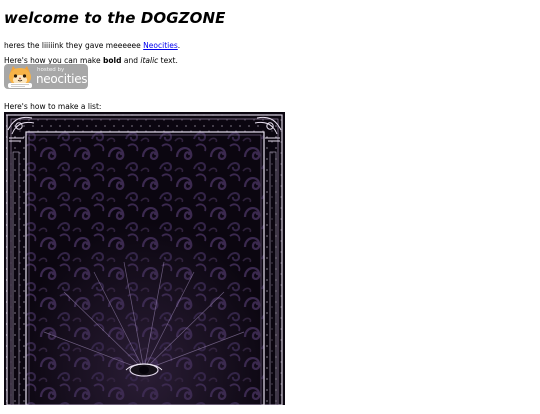 The image size is (540, 414). I want to click on hosted-by-neocities-badge: hosted by neocities, so click(46, 76).